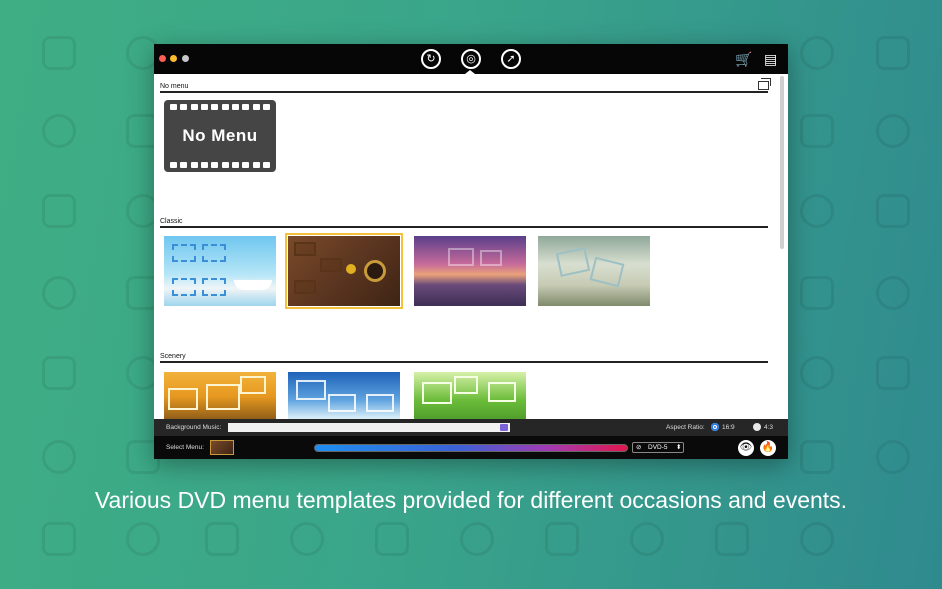 Image resolution: width=942 pixels, height=589 pixels. I want to click on vertical-scrollbar, so click(782, 162).